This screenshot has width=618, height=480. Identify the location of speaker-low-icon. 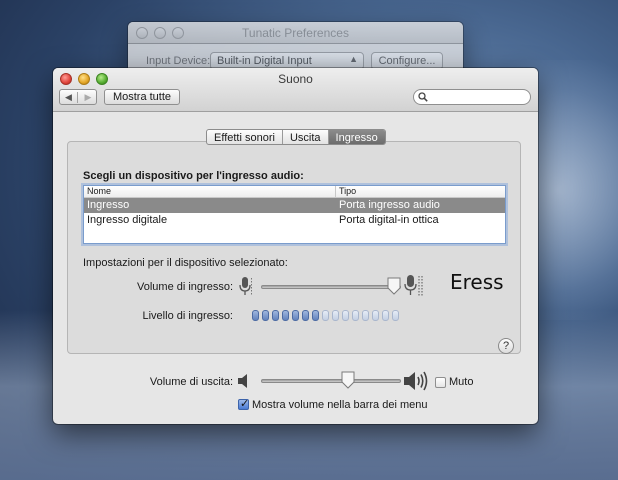
(242, 381).